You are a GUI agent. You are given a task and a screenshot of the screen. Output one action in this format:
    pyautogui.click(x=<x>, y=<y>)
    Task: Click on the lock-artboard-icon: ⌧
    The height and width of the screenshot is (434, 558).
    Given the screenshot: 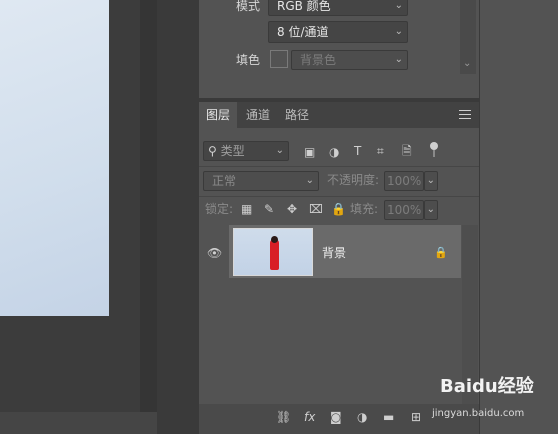 What is the action you would take?
    pyautogui.click(x=316, y=209)
    